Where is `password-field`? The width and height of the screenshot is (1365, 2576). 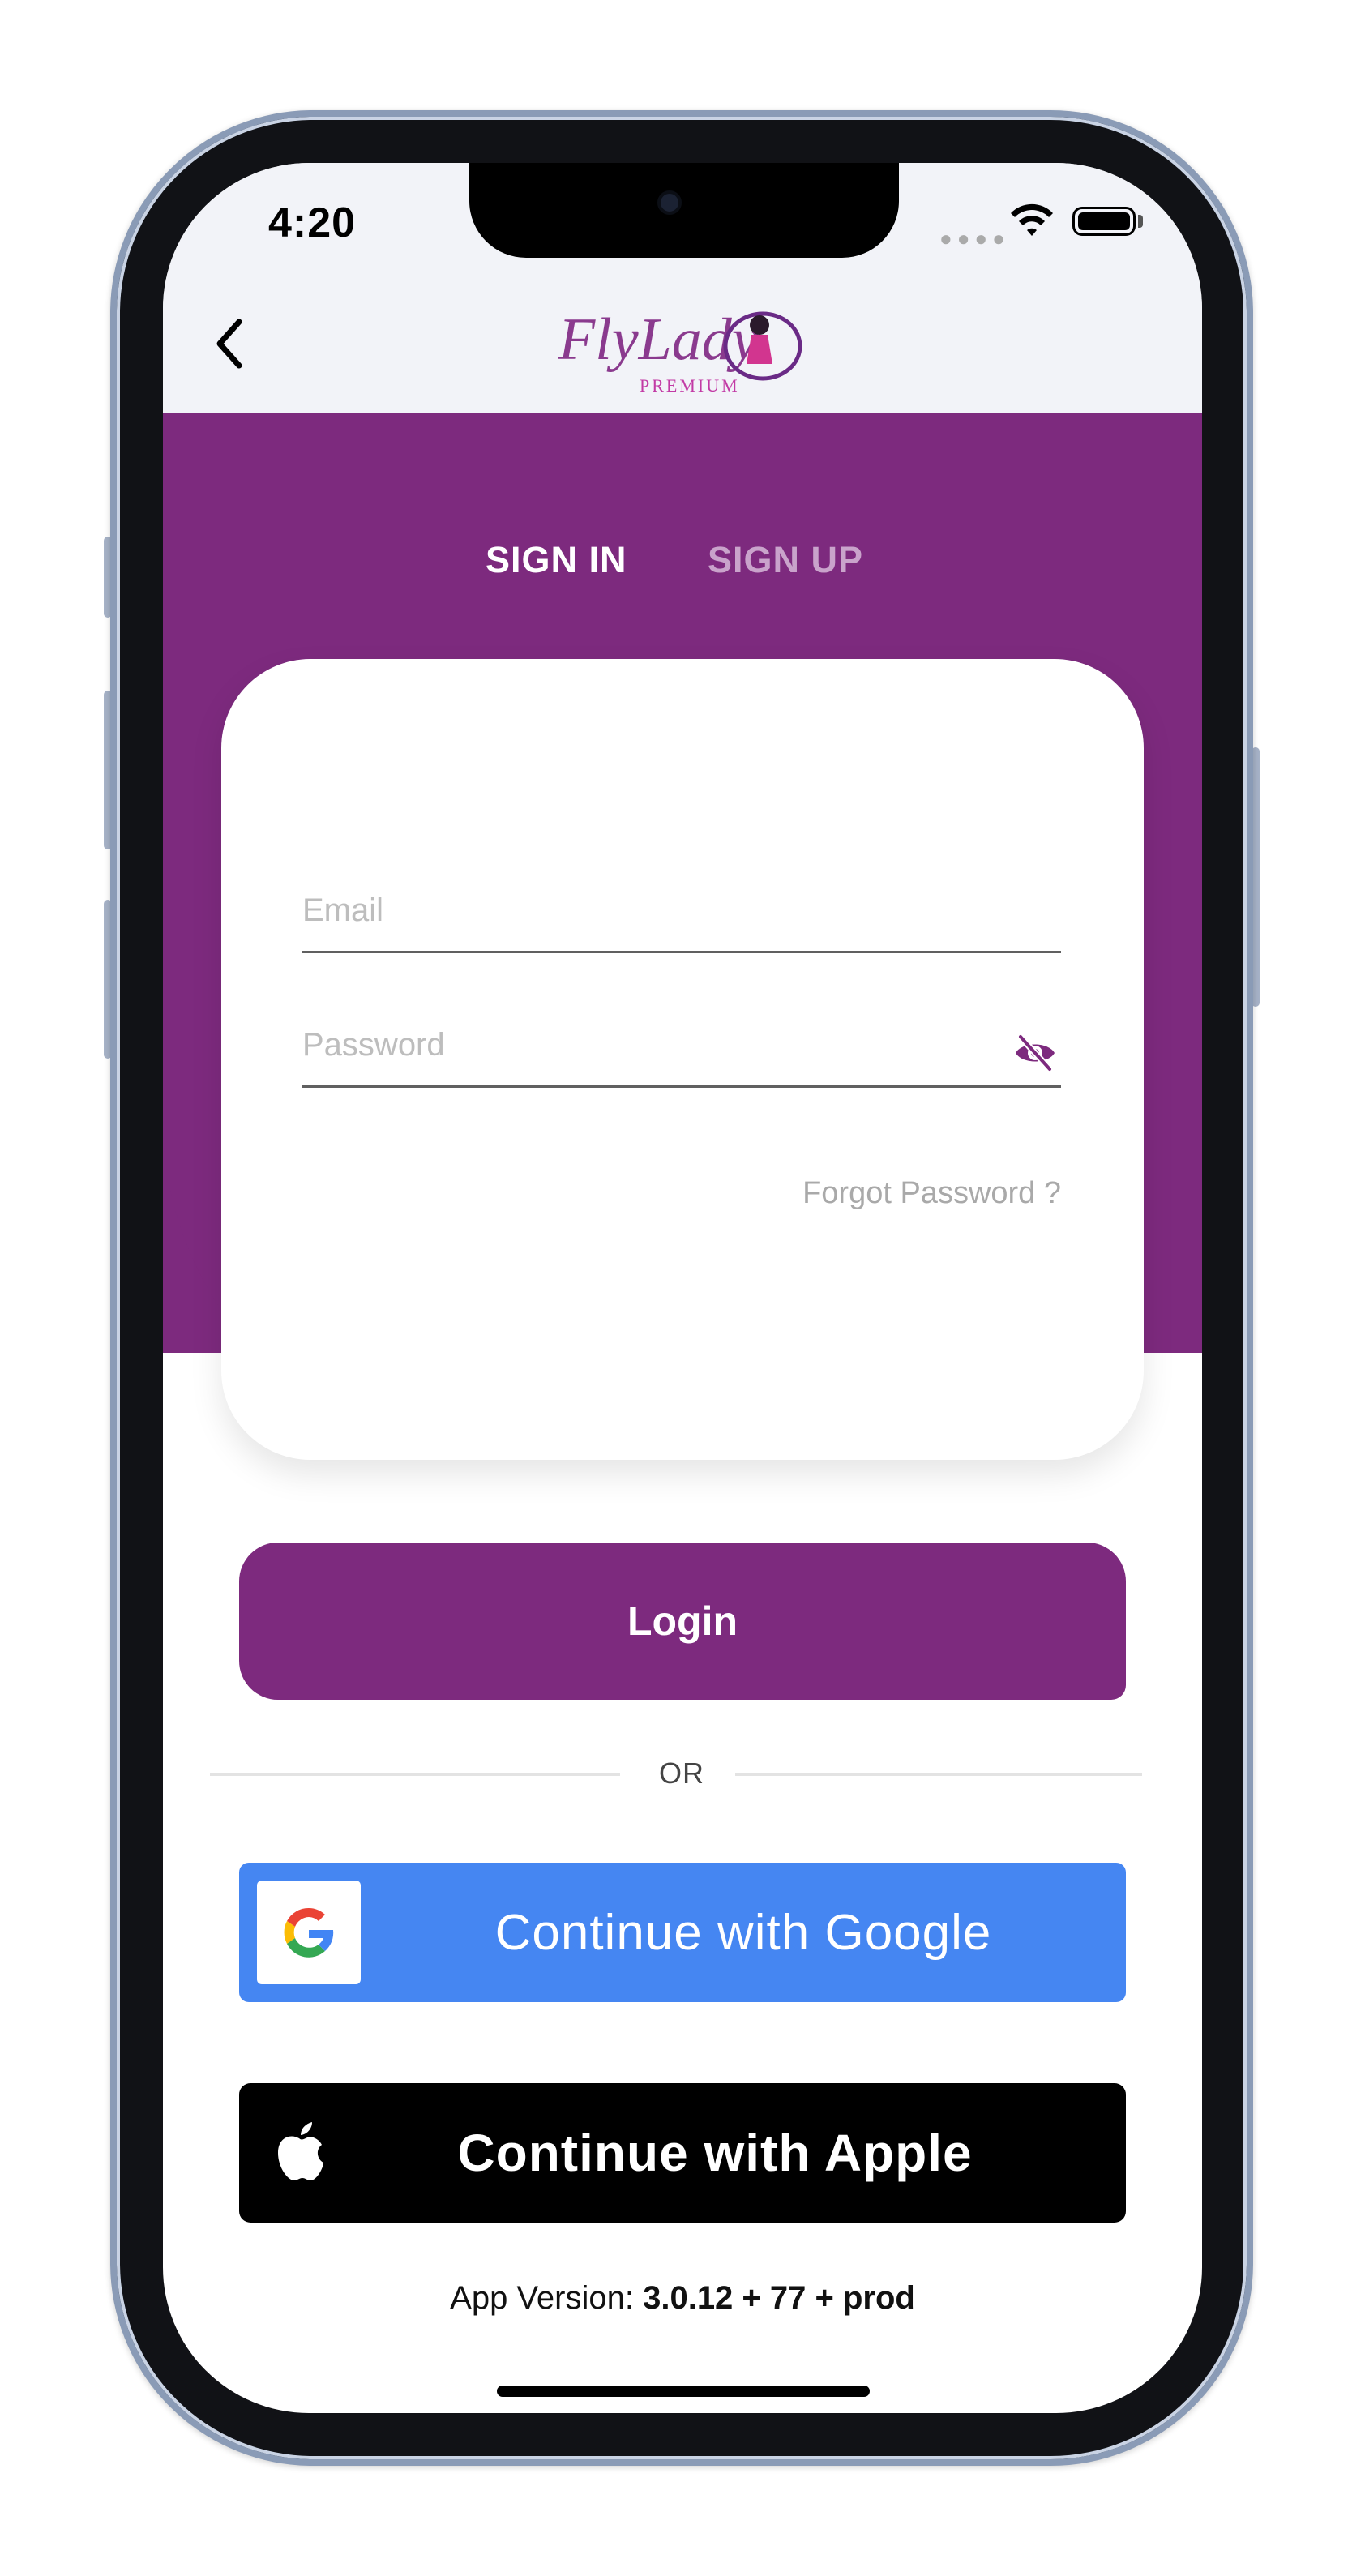
password-field is located at coordinates (681, 1054).